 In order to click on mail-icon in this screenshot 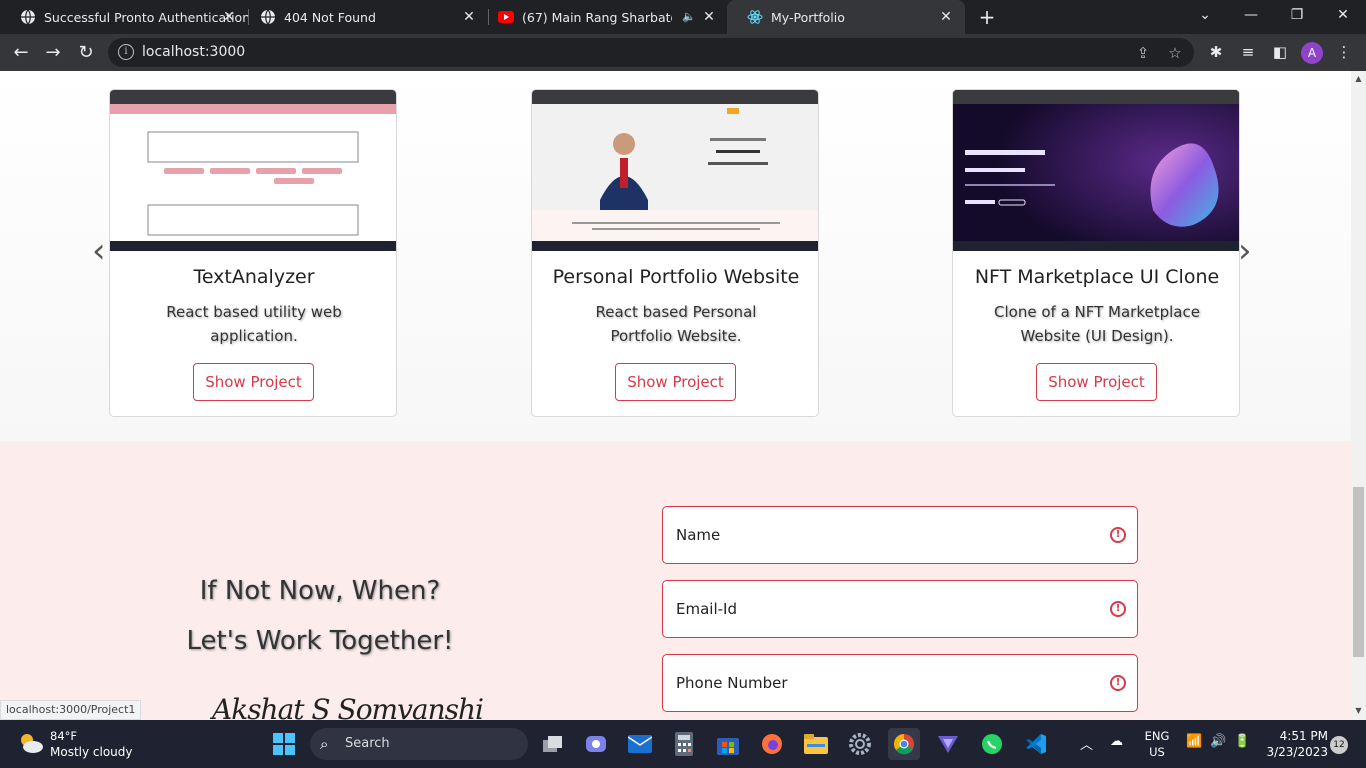, I will do `click(640, 744)`.